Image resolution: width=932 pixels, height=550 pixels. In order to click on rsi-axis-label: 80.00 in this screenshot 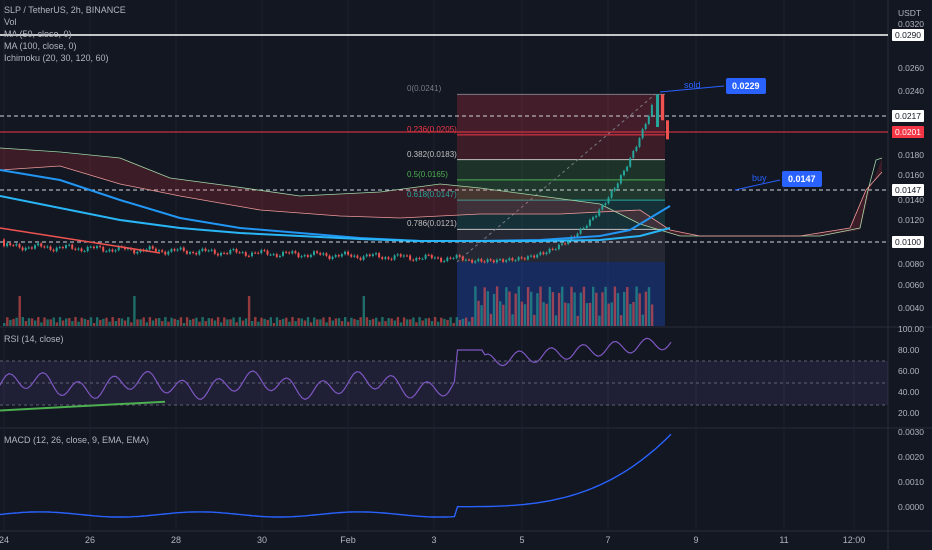, I will do `click(909, 350)`.